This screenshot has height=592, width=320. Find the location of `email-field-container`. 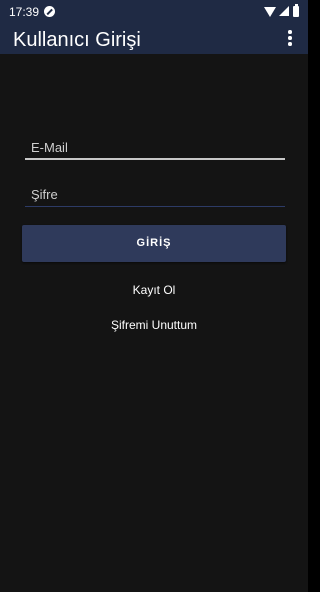

email-field-container is located at coordinates (155, 148).